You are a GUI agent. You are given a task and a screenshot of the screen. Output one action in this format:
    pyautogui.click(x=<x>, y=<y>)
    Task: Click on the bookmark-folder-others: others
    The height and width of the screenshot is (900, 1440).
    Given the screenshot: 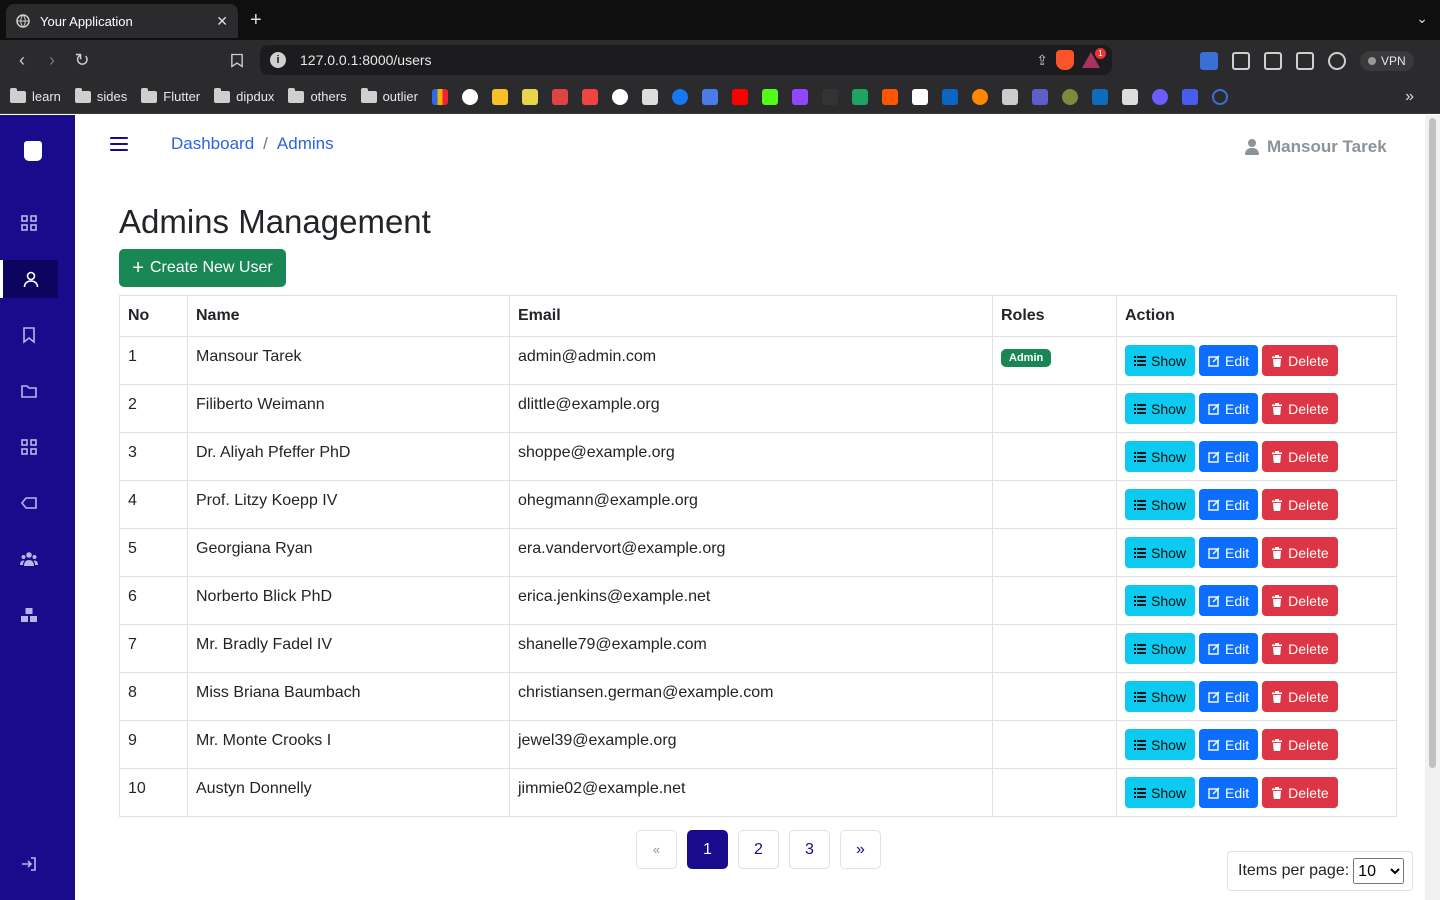 What is the action you would take?
    pyautogui.click(x=317, y=95)
    